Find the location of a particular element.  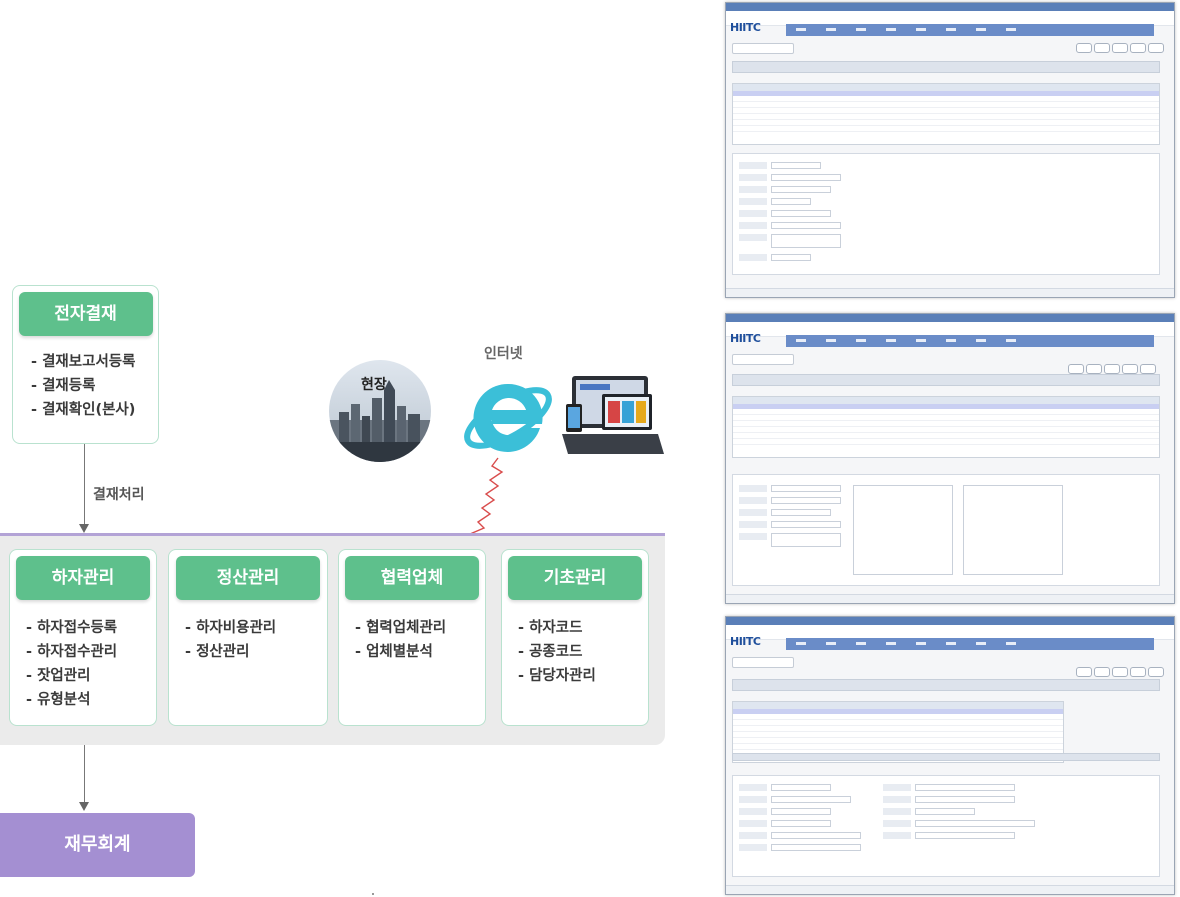

site-label: 현장 is located at coordinates (374, 385).